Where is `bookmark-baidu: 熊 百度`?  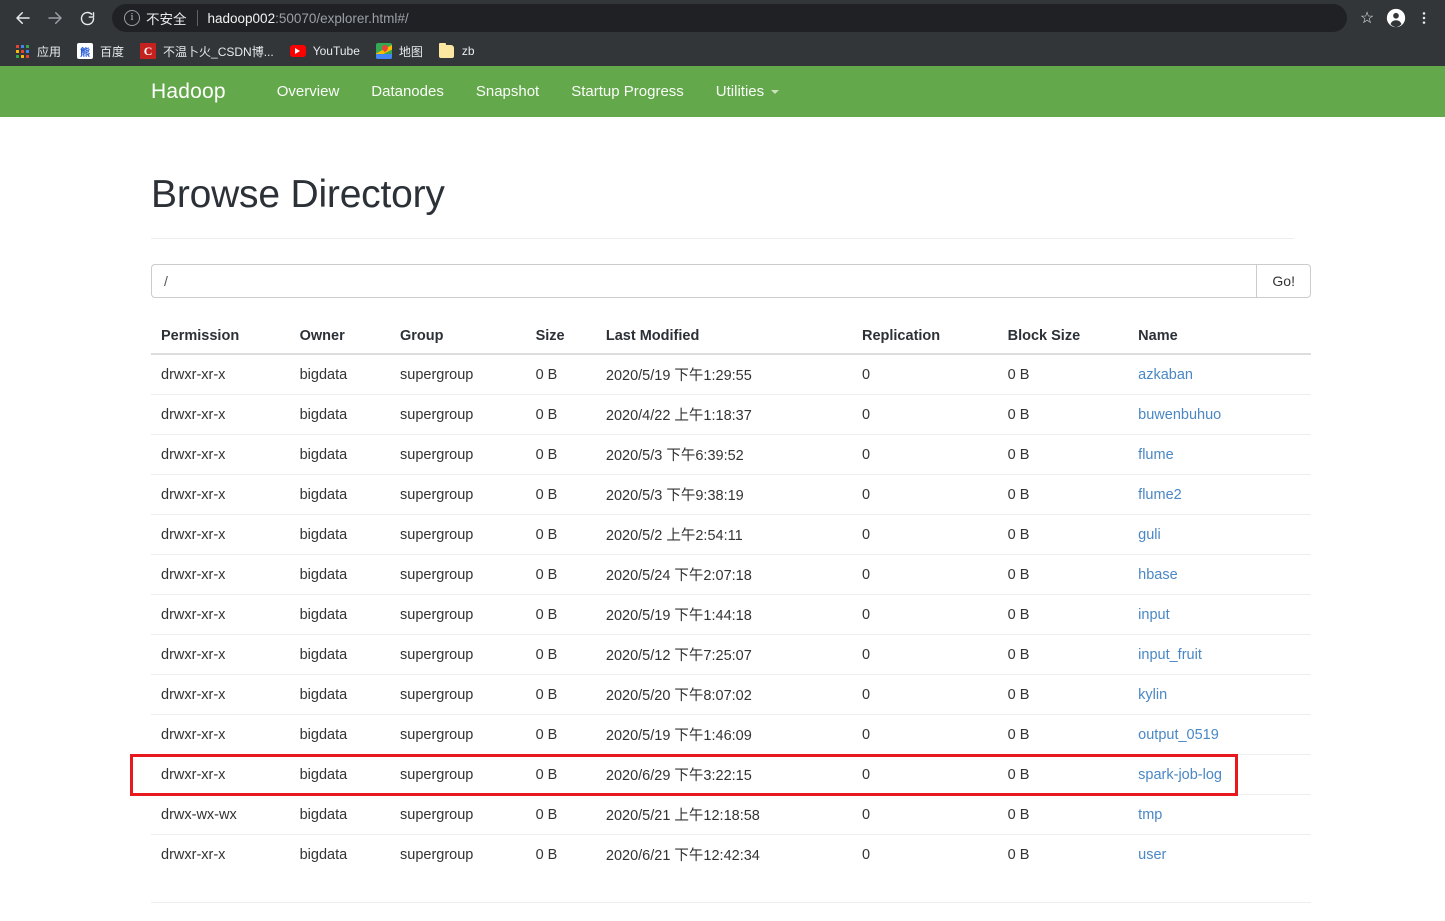
bookmark-baidu: 熊 百度 is located at coordinates (100, 51).